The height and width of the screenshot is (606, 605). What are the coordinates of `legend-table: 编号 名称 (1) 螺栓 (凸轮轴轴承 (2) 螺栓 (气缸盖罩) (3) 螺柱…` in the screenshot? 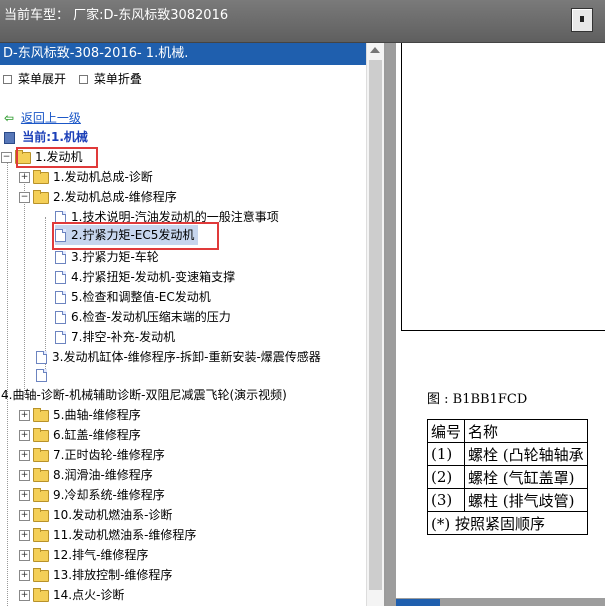 It's located at (507, 477).